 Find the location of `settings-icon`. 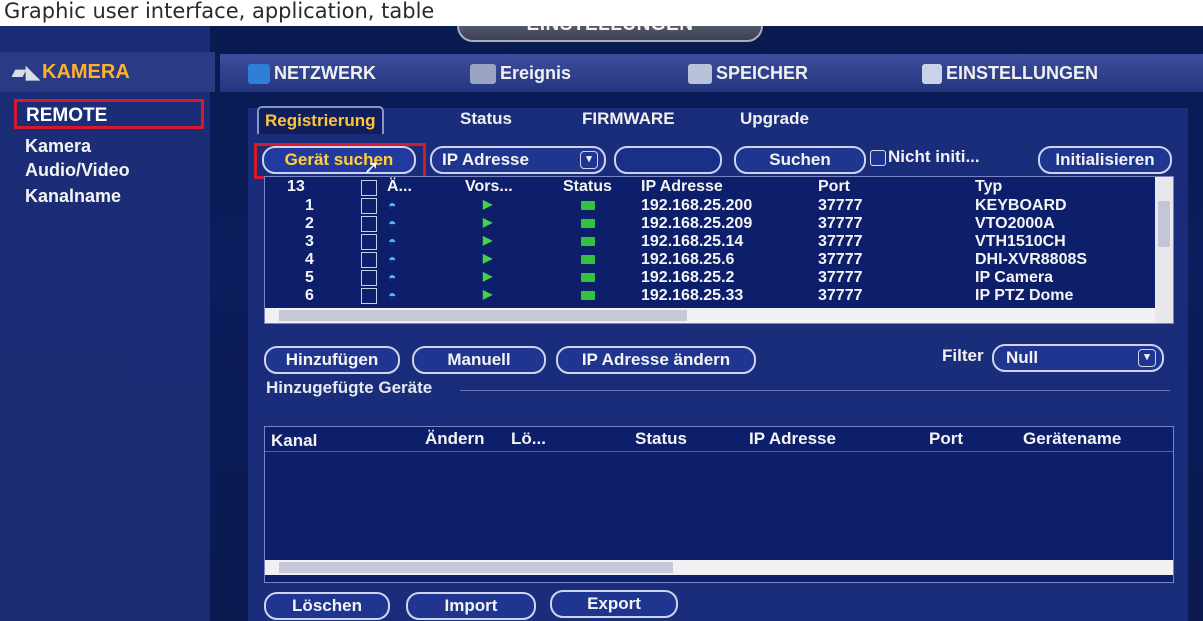

settings-icon is located at coordinates (932, 74).